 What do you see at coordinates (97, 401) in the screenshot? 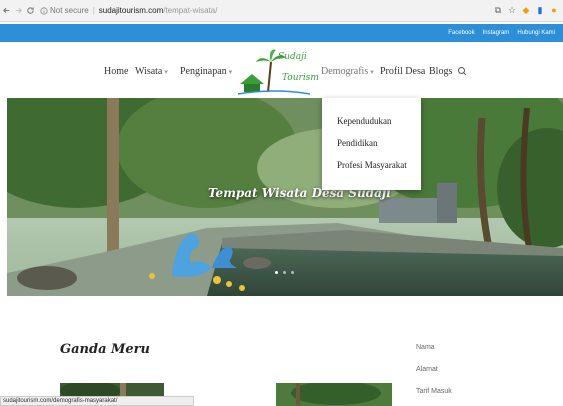
I see `browser-status-bar: sudajitourism.com/demografis-masyarakat/` at bounding box center [97, 401].